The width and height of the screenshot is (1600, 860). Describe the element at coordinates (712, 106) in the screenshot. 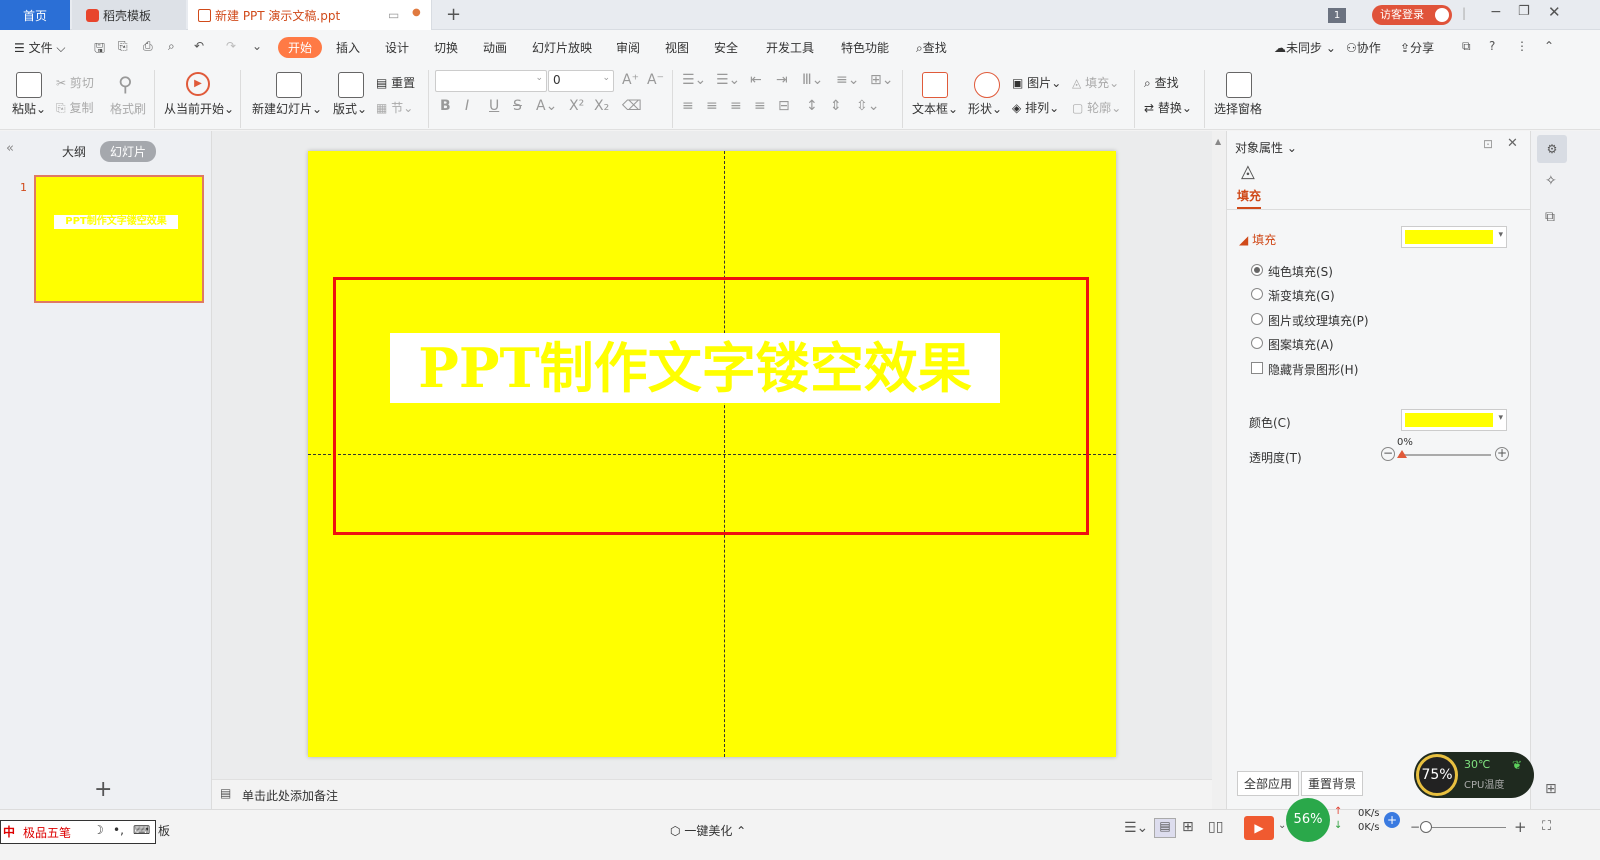

I see `align-center-icon: ≡` at that location.